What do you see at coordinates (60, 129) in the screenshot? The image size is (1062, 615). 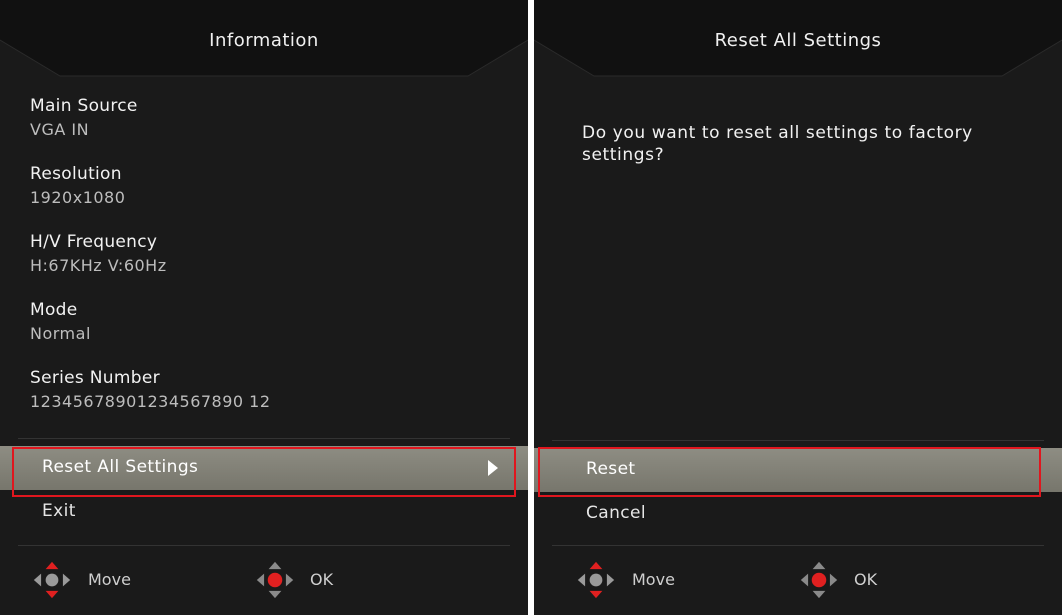 I see `main-source-value: VGA IN` at bounding box center [60, 129].